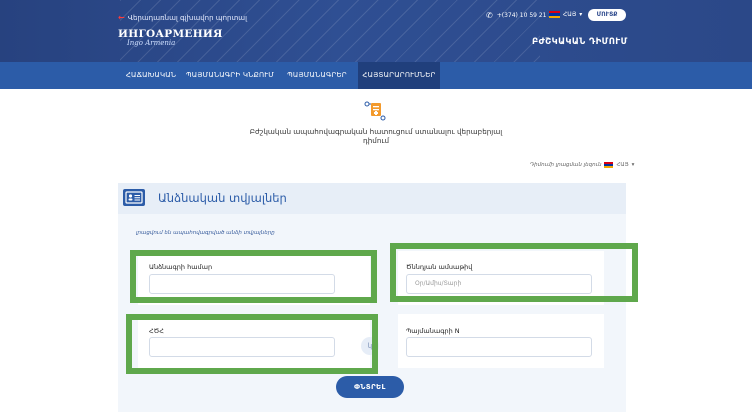 The width and height of the screenshot is (752, 412). I want to click on back-to-portal-link: ← Վերադառնալ գլխավոր պորտալ, so click(182, 17).